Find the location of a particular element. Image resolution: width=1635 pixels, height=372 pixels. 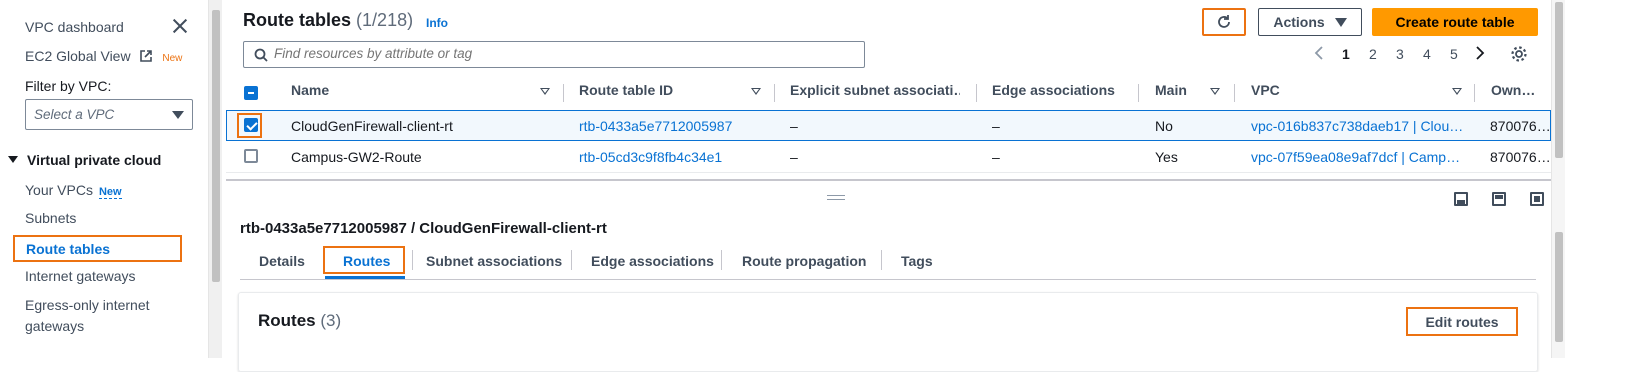

page-5: 5 is located at coordinates (1454, 54).